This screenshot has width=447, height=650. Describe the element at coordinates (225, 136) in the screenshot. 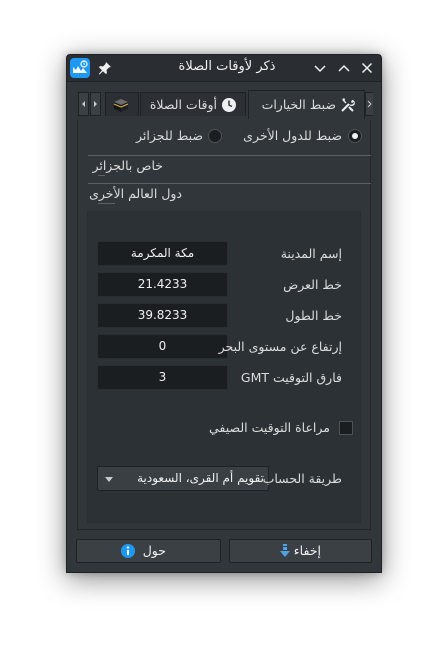

I see `location-radio-group: ضبط للدول الأخرى ضبط للجزائر` at that location.